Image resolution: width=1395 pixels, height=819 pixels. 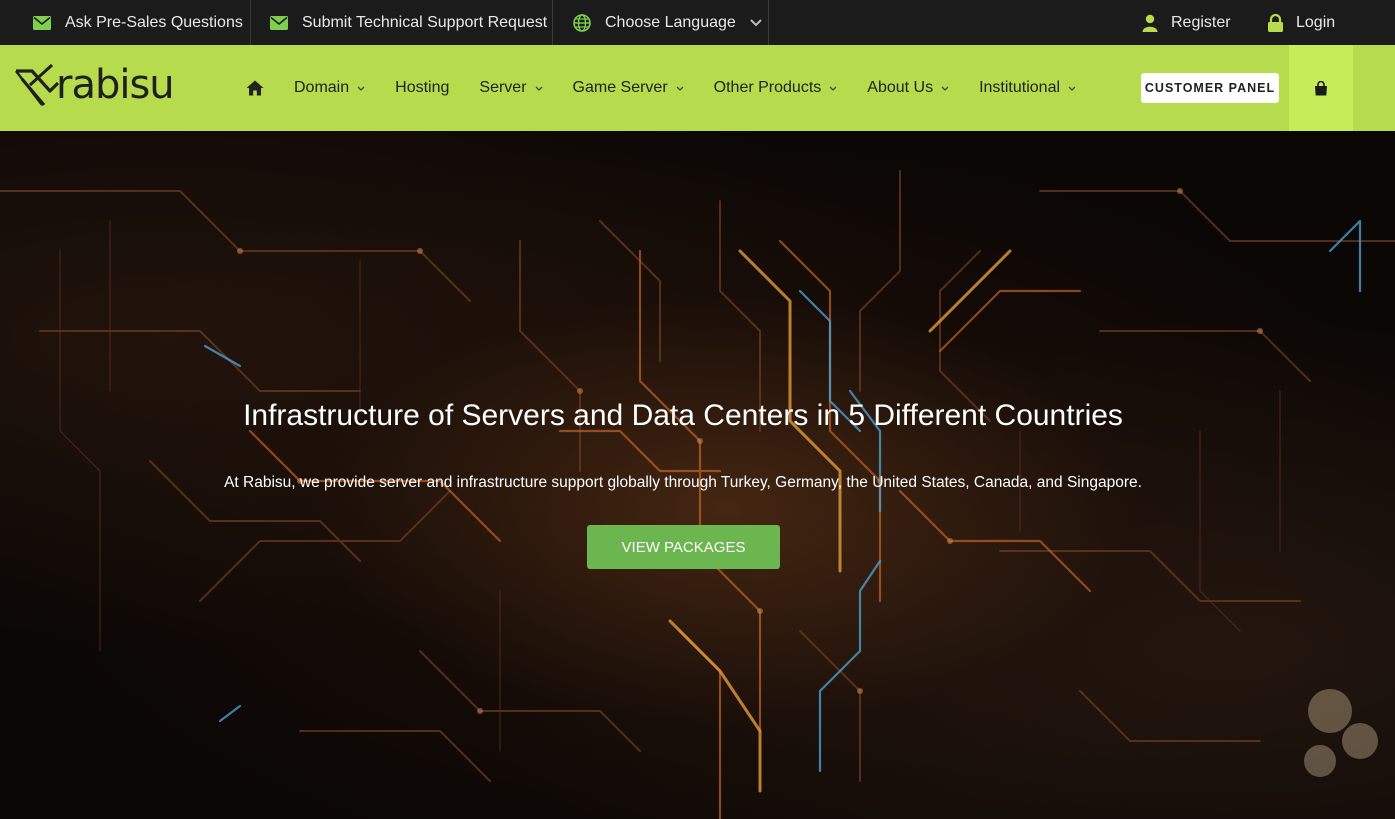 I want to click on nav-item-label: Hosting, so click(x=422, y=87).